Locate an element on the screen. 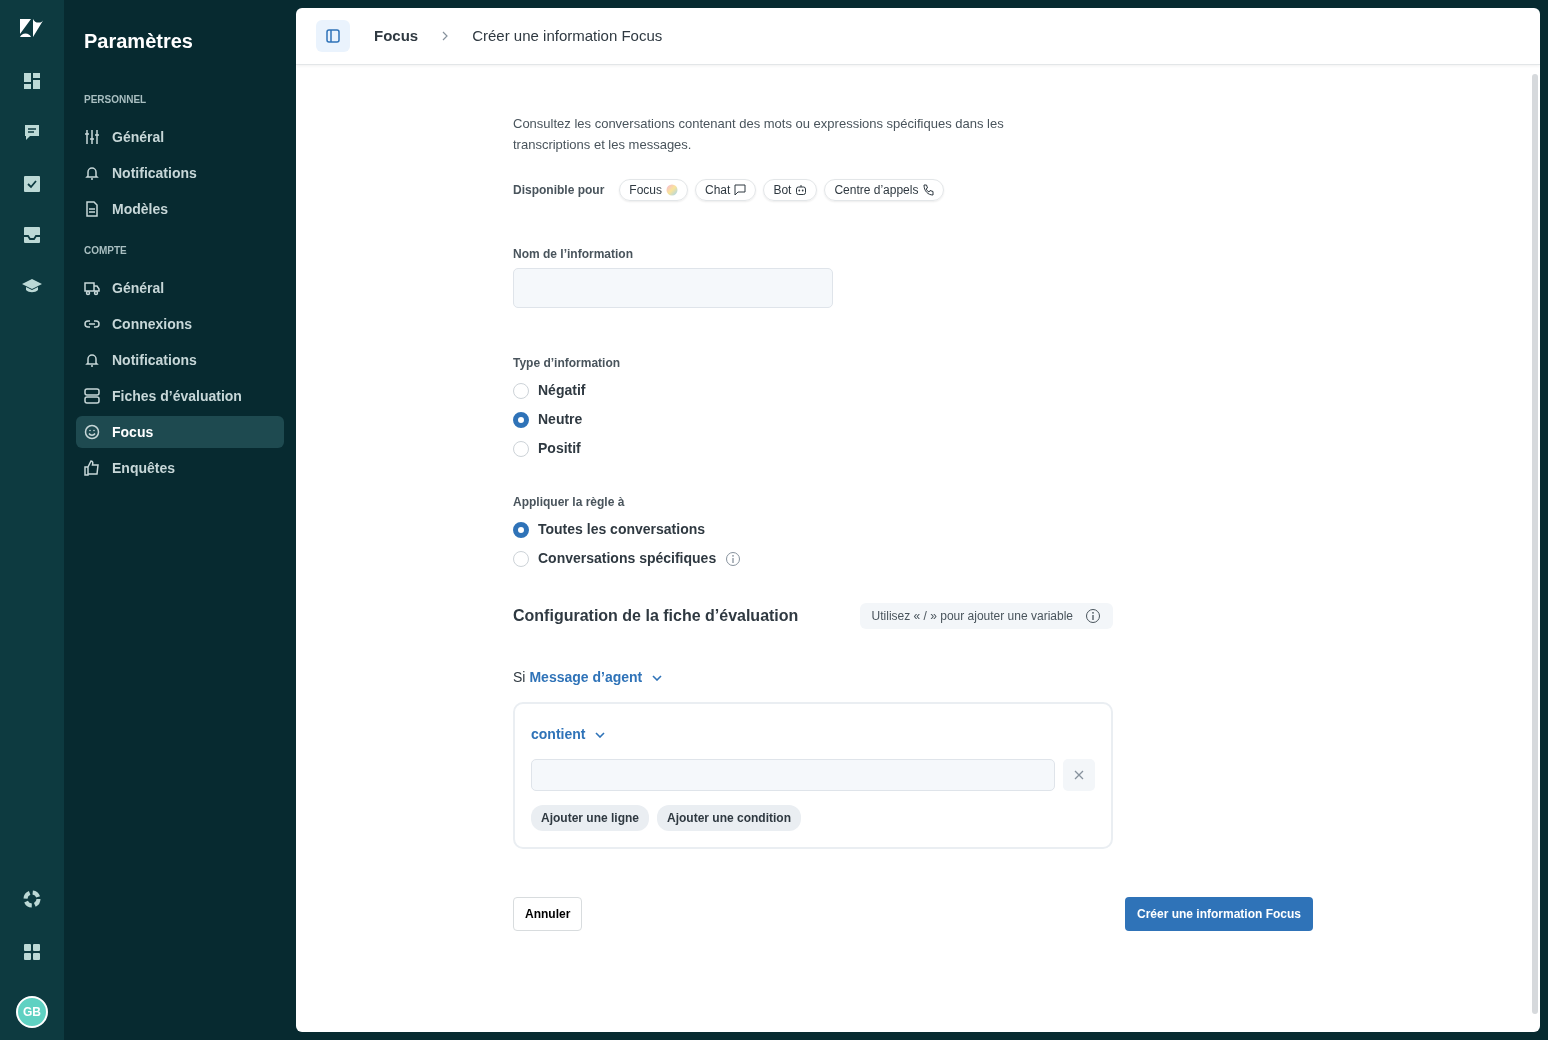 Image resolution: width=1548 pixels, height=1040 pixels. logo-icon is located at coordinates (32, 28).